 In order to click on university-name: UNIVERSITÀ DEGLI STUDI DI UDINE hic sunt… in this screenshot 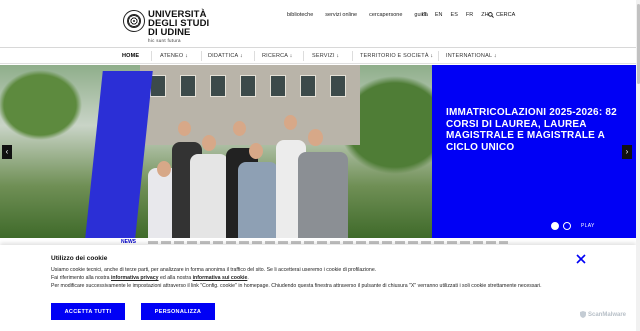, I will do `click(178, 27)`.